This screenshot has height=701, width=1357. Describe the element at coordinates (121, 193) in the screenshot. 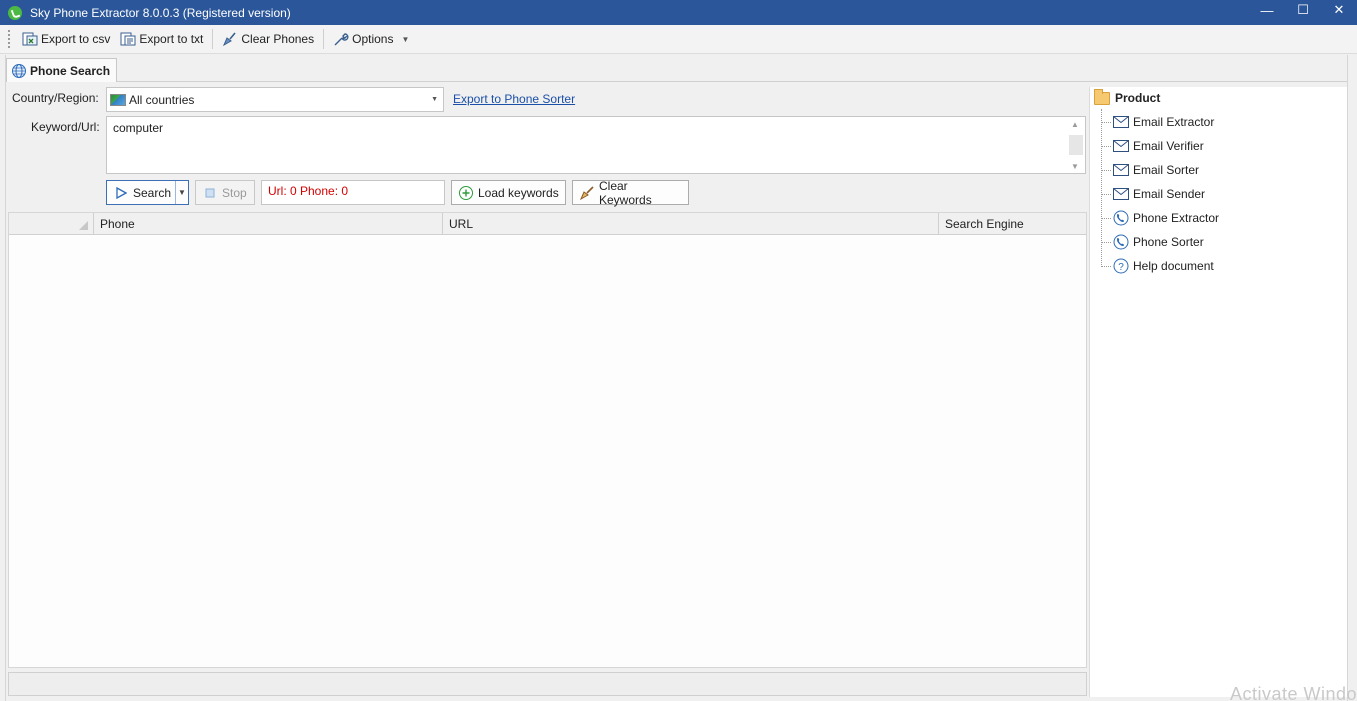

I see `play-icon` at that location.